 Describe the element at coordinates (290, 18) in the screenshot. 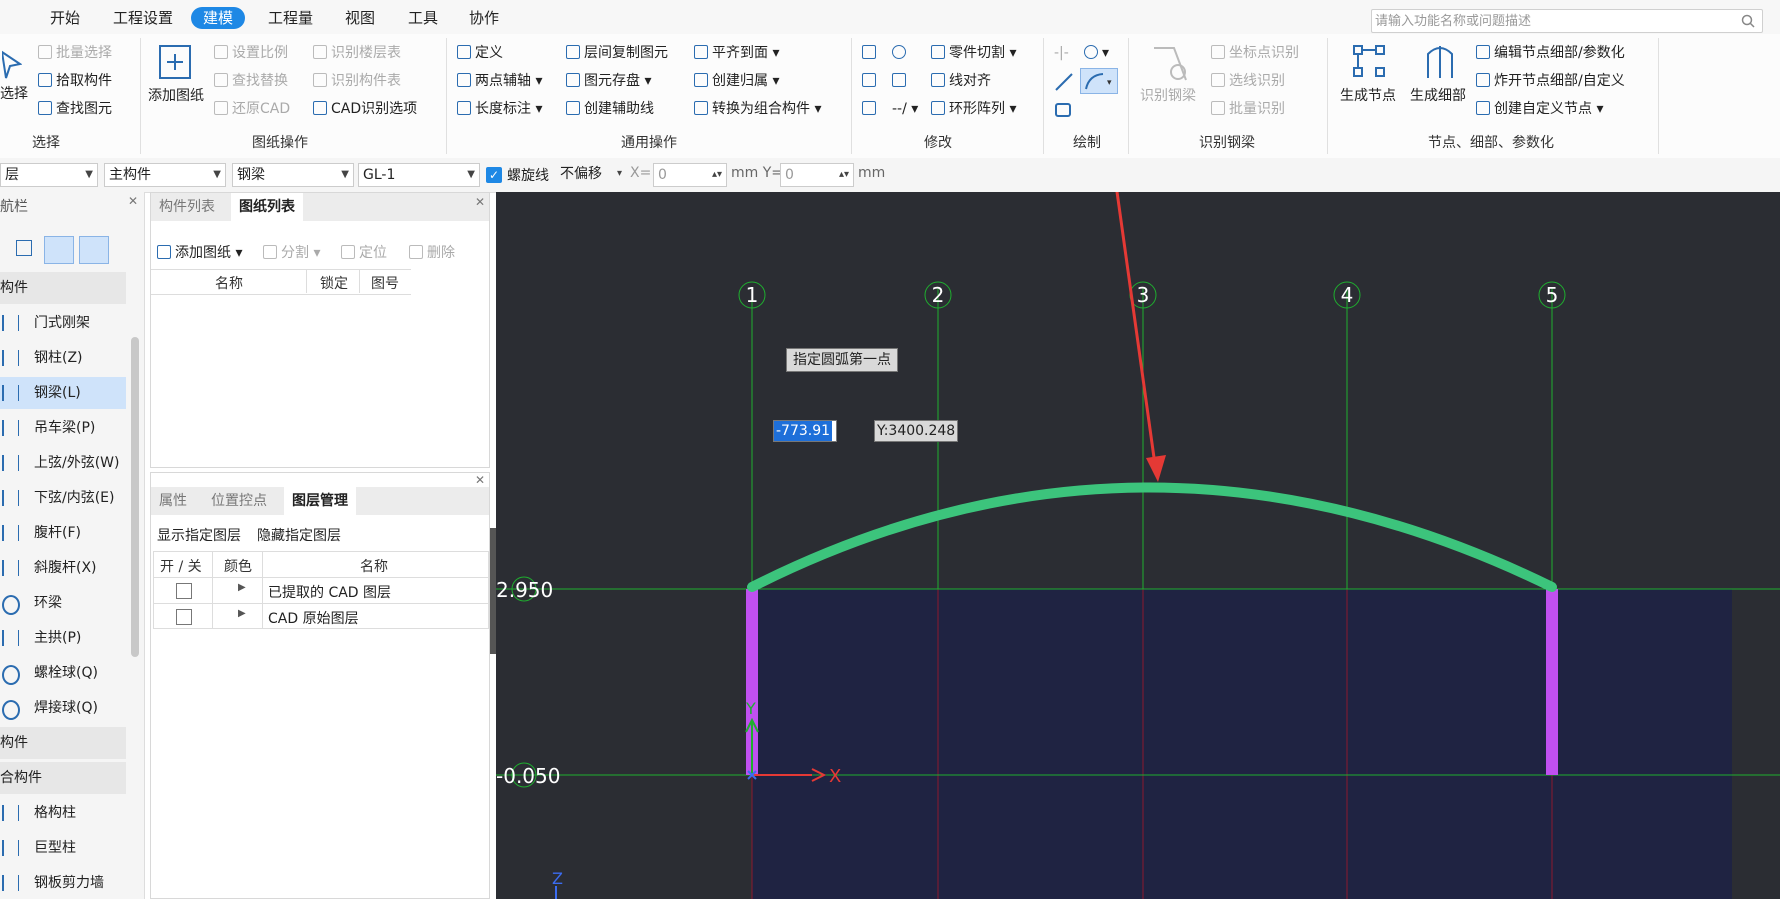

I see `menu-tab-quantity: 工程量` at that location.